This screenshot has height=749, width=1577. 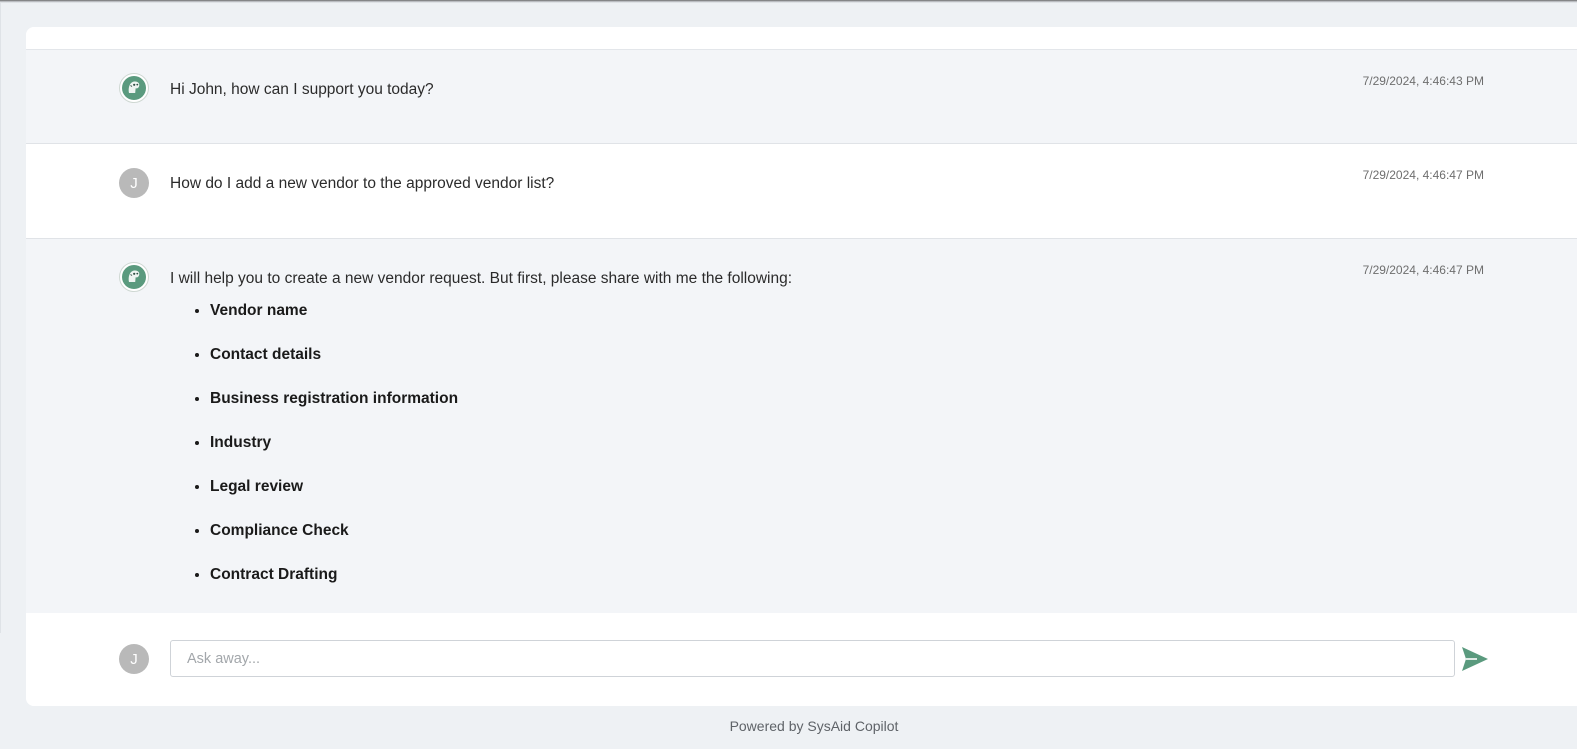 I want to click on list-item-industry: Industry, so click(x=334, y=454).